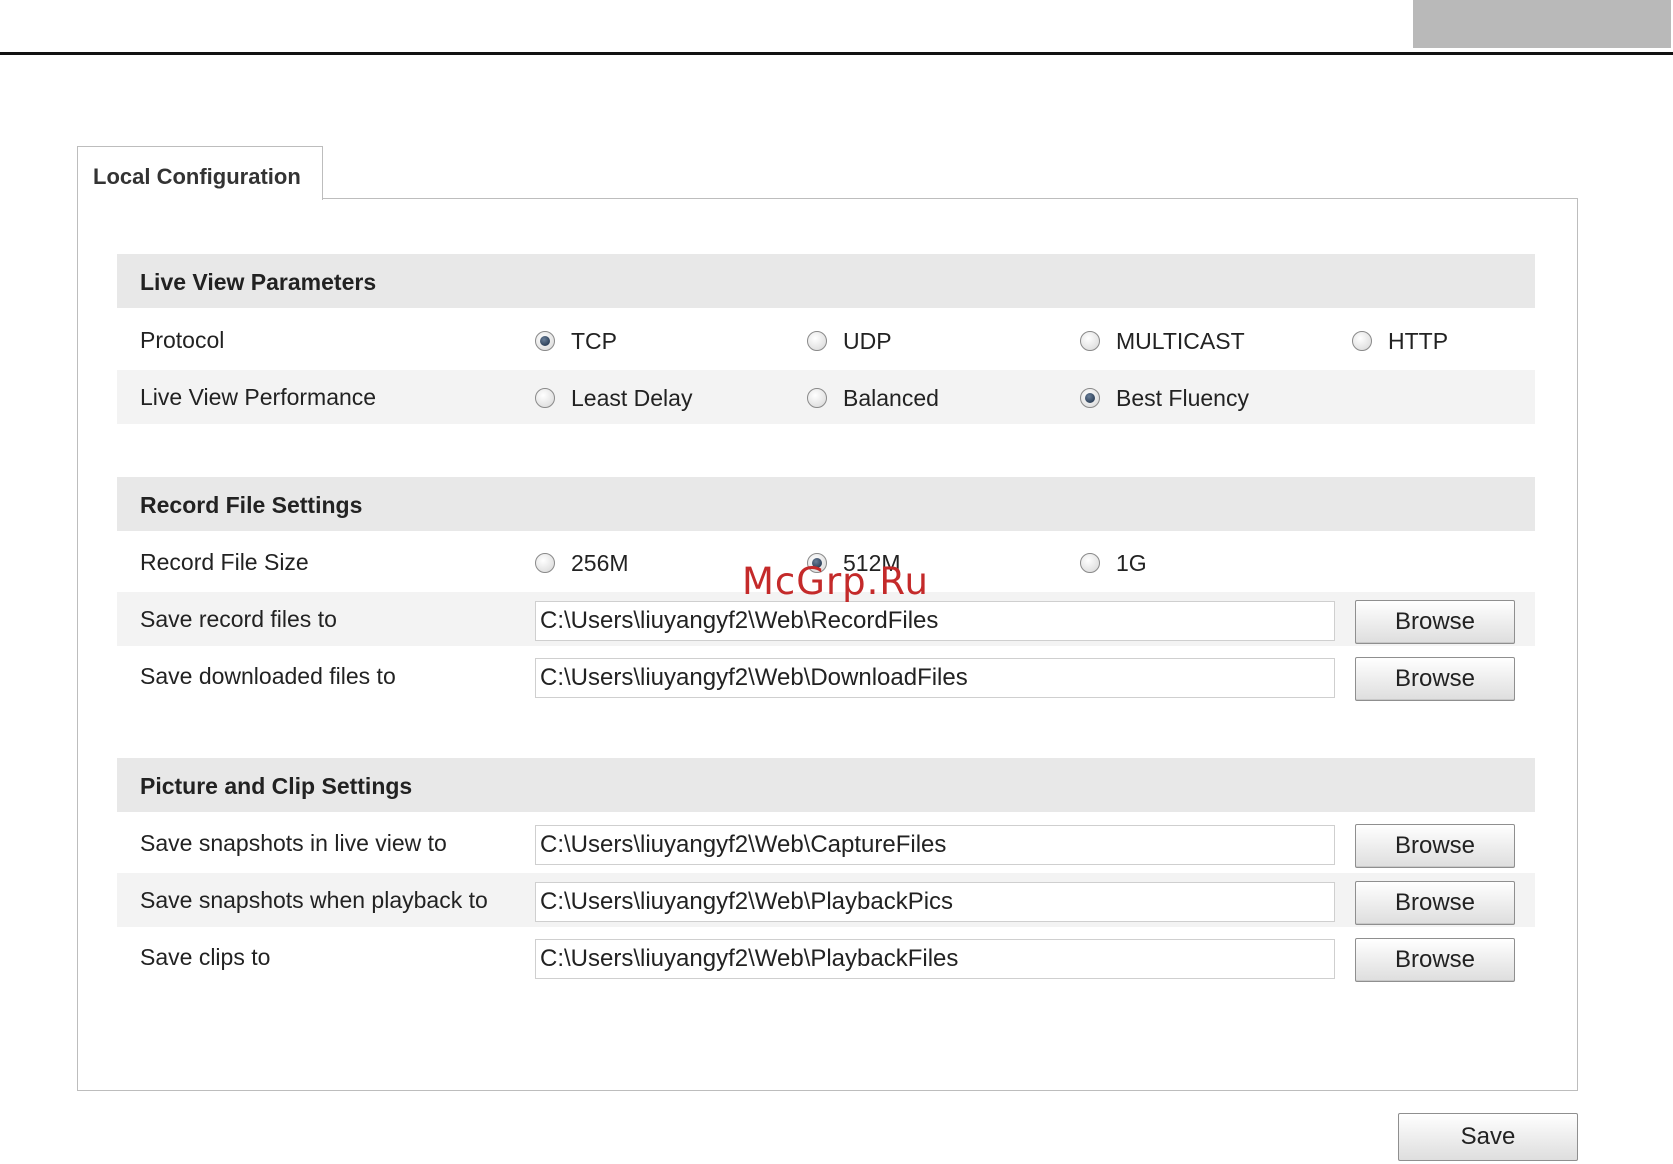 The image size is (1673, 1164). I want to click on save-record-files-row: Save record files to Browse, so click(826, 619).